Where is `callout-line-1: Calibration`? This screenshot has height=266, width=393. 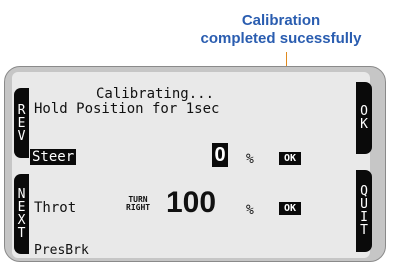
callout-line-1: Calibration is located at coordinates (281, 20).